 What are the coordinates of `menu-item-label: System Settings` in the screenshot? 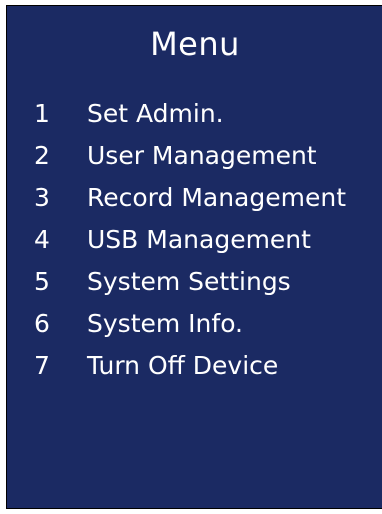 It's located at (189, 281).